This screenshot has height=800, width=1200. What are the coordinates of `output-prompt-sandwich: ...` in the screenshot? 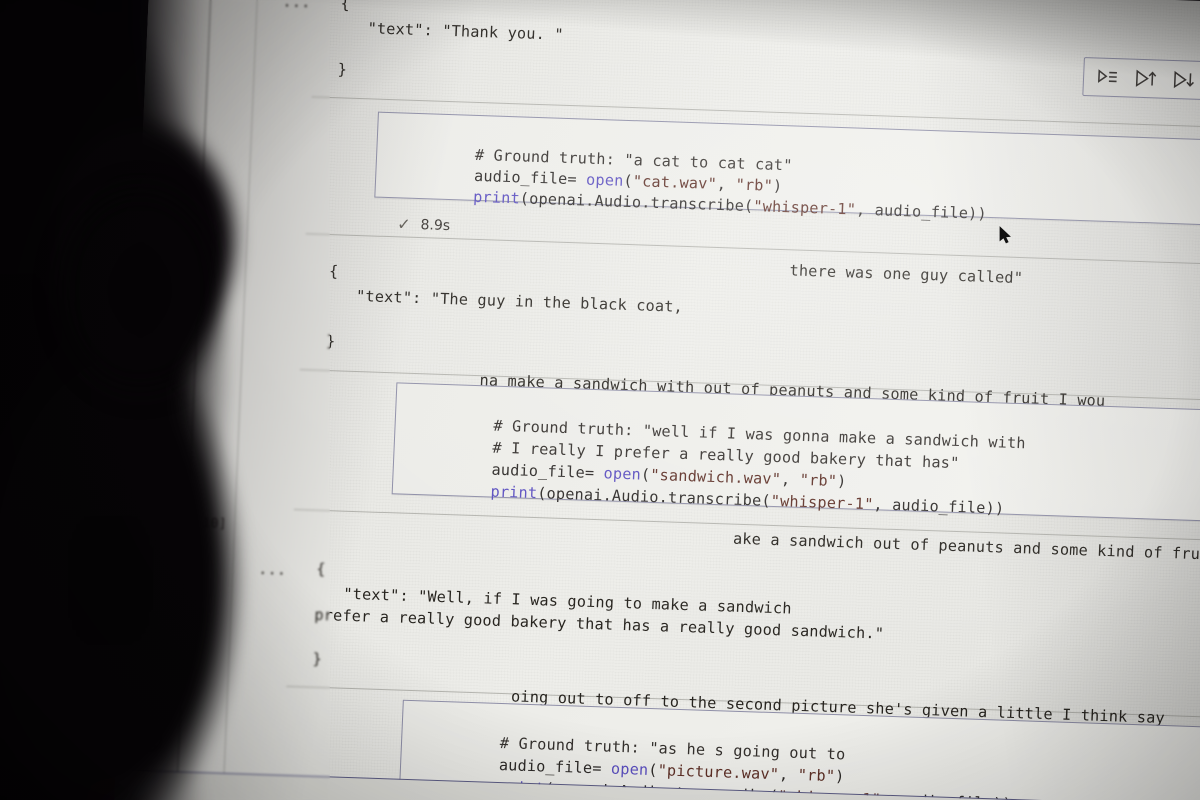 It's located at (272, 569).